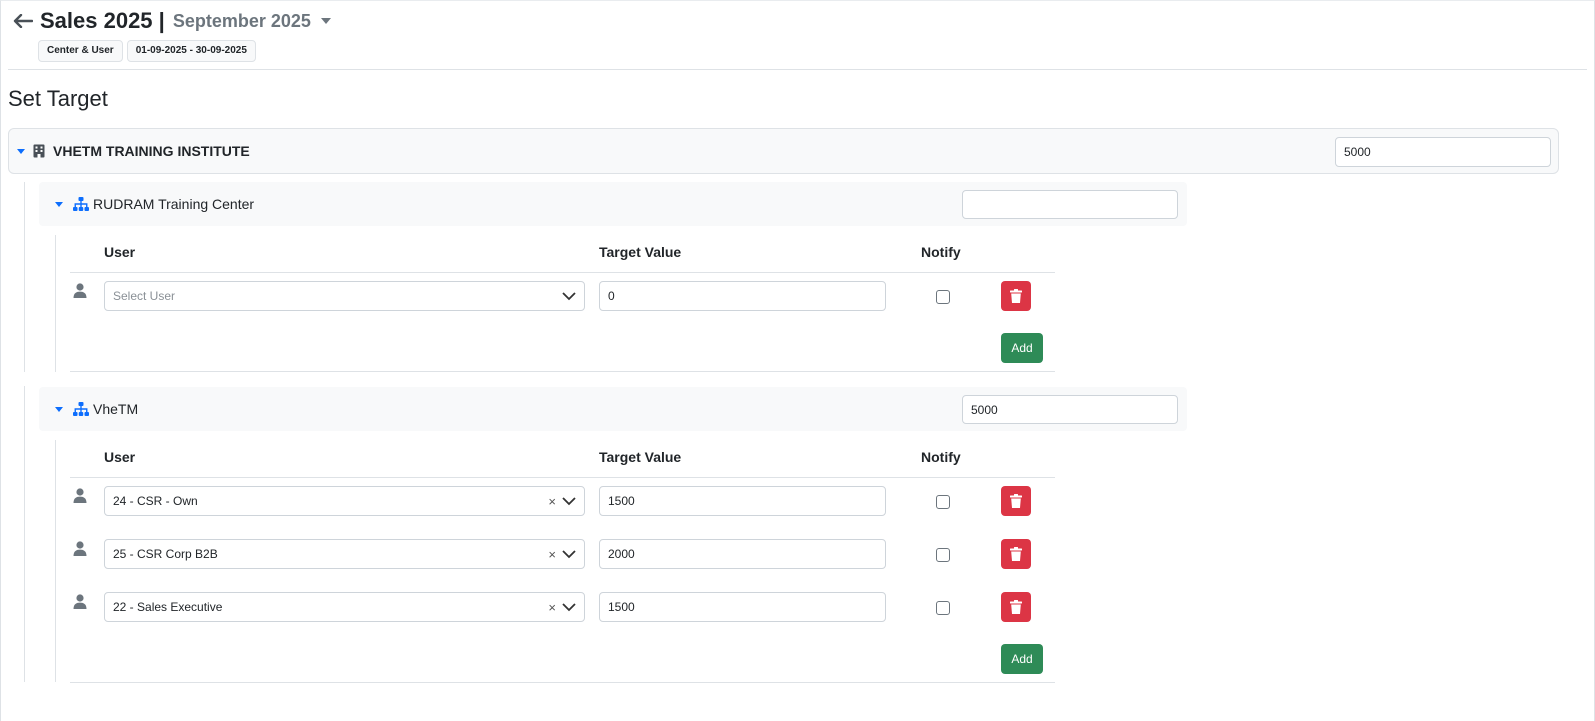 This screenshot has width=1595, height=721. Describe the element at coordinates (155, 501) in the screenshot. I see `user-select-value: 24 - CSR - Own` at that location.